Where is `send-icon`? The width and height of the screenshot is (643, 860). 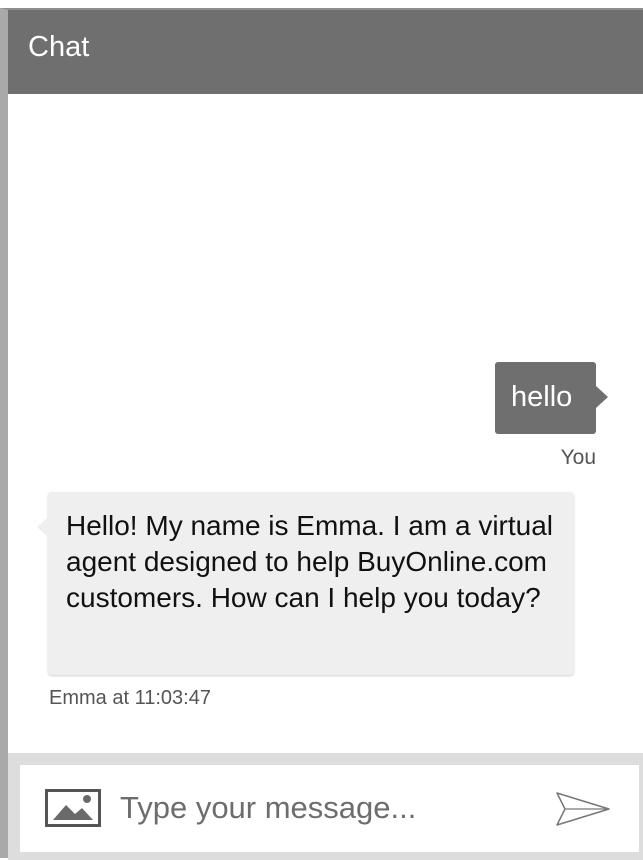
send-icon is located at coordinates (583, 809).